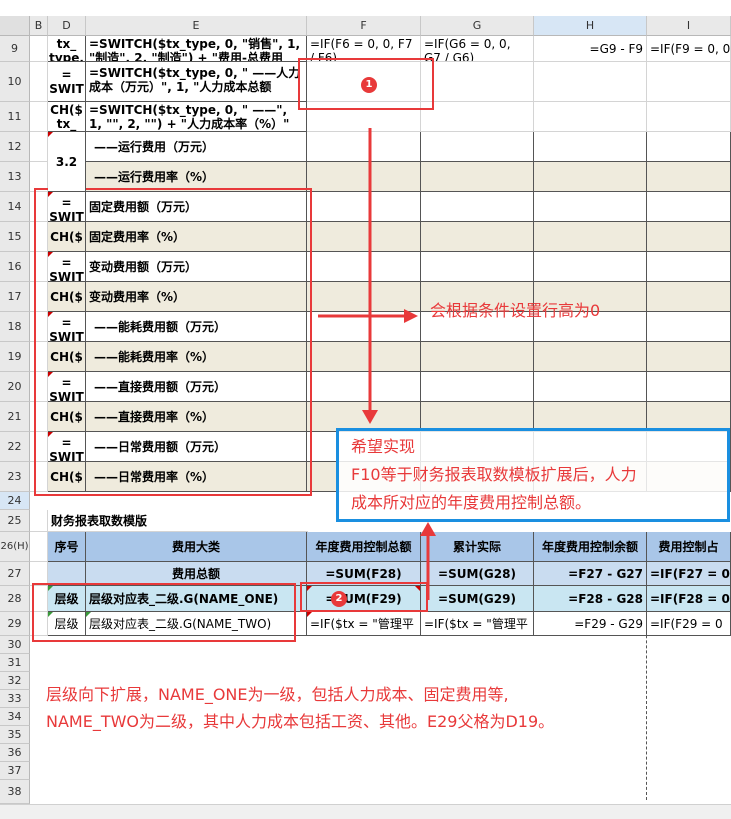 The width and height of the screenshot is (731, 819). What do you see at coordinates (471, 502) in the screenshot?
I see `wish-line-3: 成本所对应的年度费用控制总额。` at bounding box center [471, 502].